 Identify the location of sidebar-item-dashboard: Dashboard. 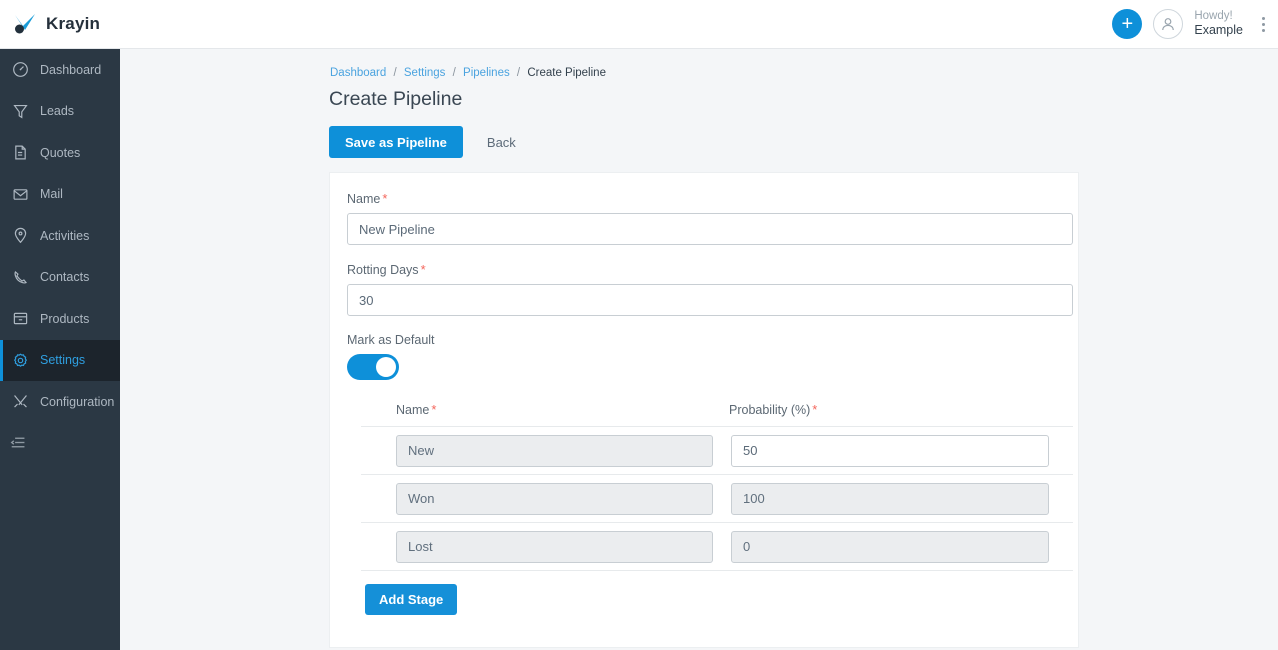
(60, 70).